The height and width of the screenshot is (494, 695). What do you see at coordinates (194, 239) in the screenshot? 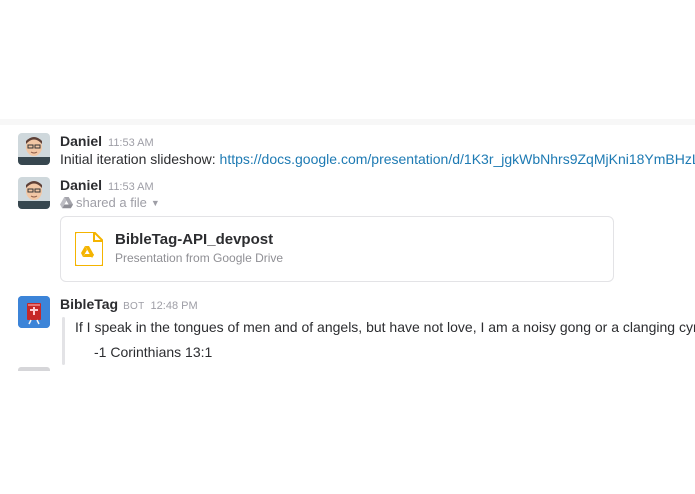
I see `file-title: BibleTag-API_devpost` at bounding box center [194, 239].